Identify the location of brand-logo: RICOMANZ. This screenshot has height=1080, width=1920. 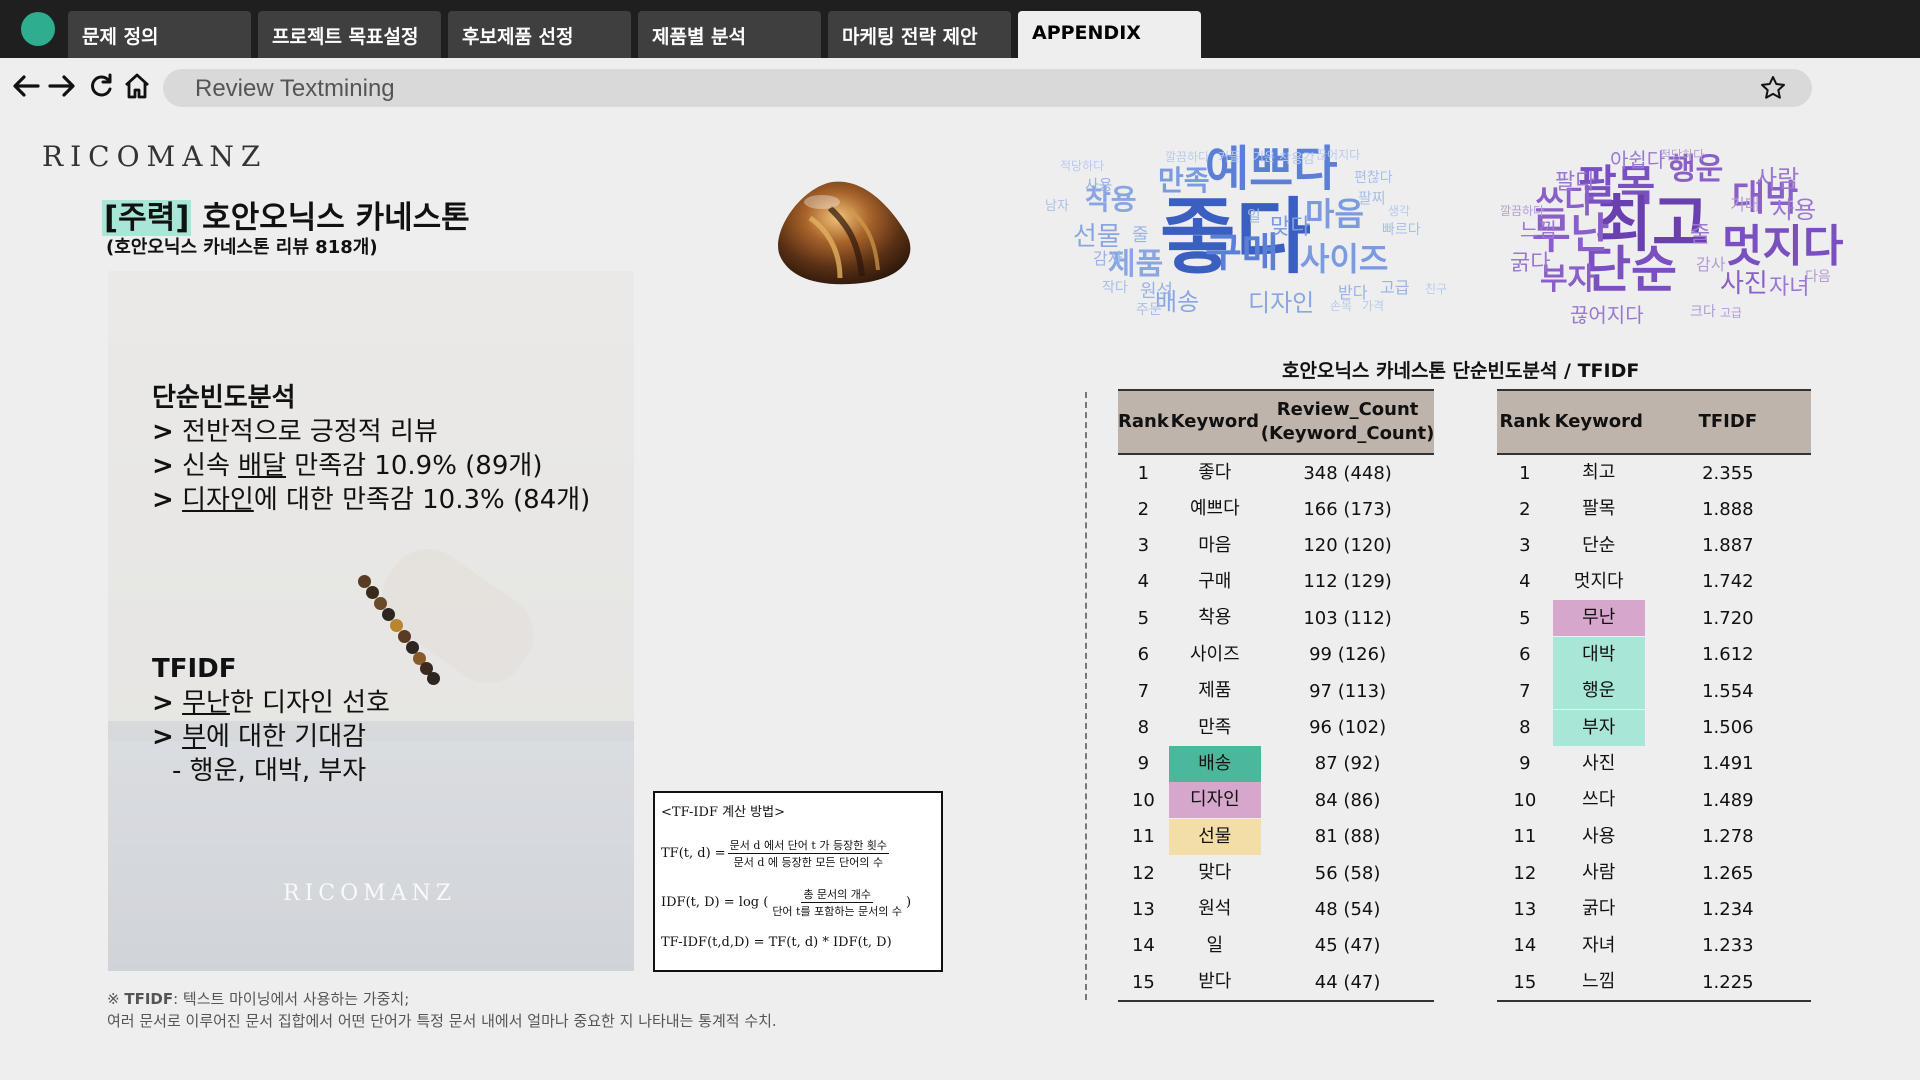
(155, 156).